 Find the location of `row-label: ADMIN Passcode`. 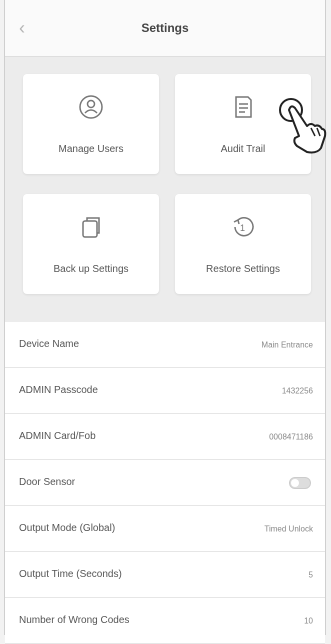

row-label: ADMIN Passcode is located at coordinates (58, 390).